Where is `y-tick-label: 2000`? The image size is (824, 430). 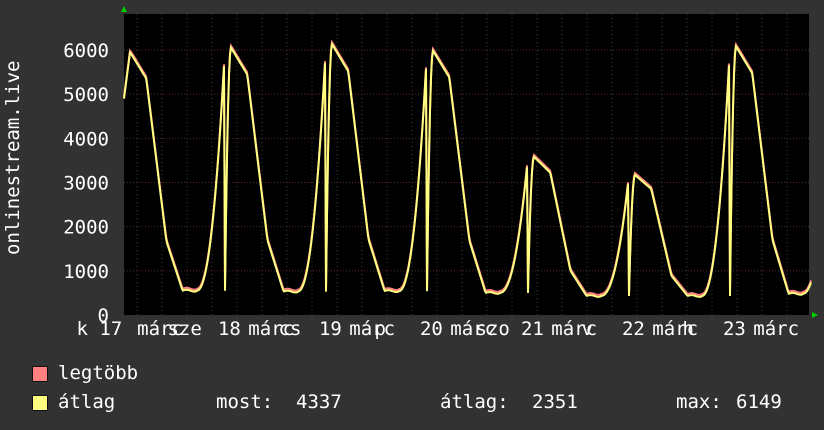 y-tick-label: 2000 is located at coordinates (86, 228).